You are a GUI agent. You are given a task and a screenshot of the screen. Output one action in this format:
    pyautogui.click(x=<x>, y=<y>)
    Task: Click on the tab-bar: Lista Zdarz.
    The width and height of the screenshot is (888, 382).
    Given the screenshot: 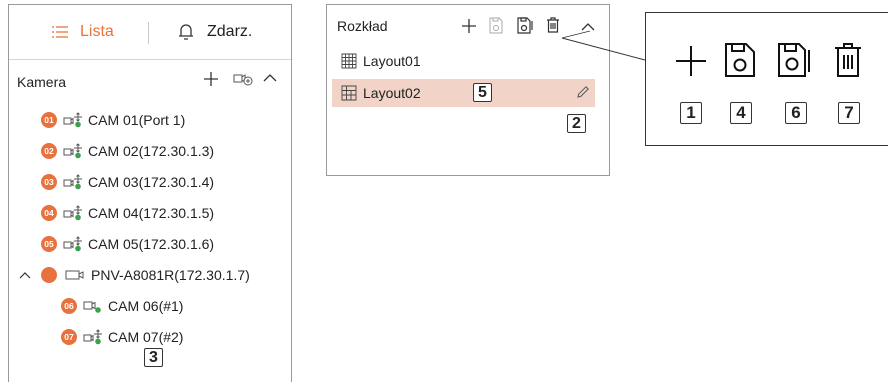 What is the action you would take?
    pyautogui.click(x=150, y=32)
    